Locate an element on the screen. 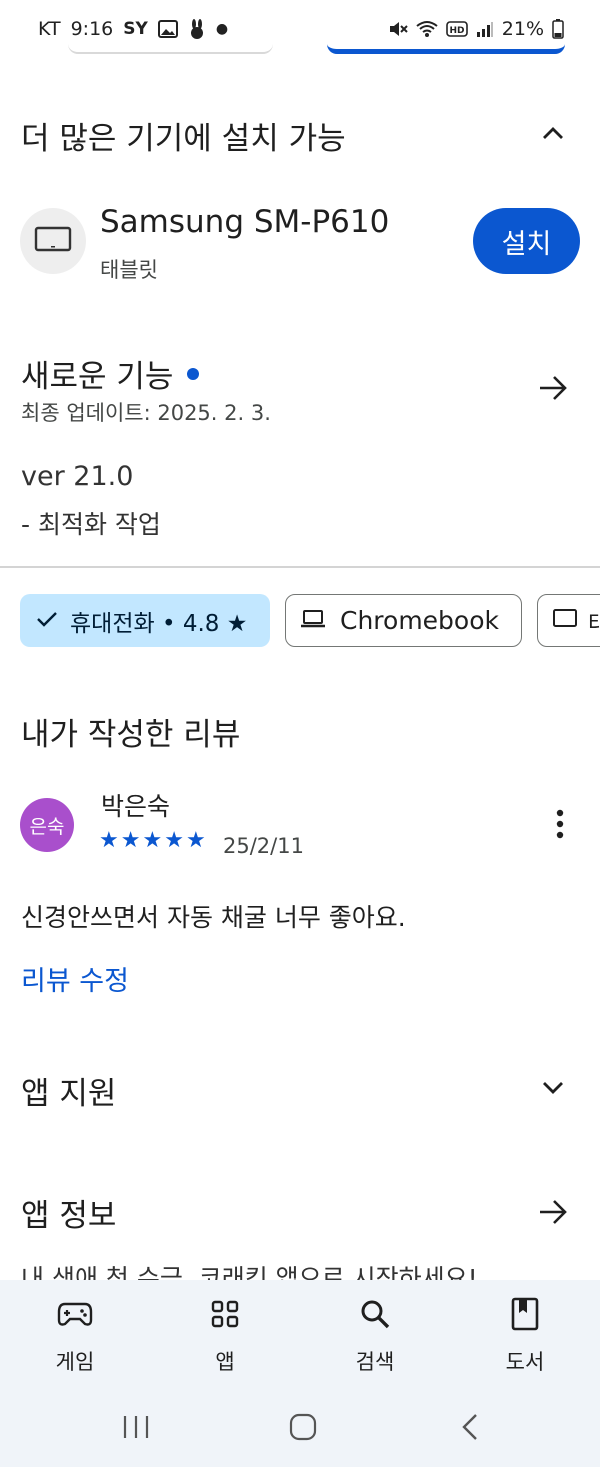 This screenshot has height=1467, width=600. bottom-nav: 게임 앱 검색 도서 is located at coordinates (300, 1339).